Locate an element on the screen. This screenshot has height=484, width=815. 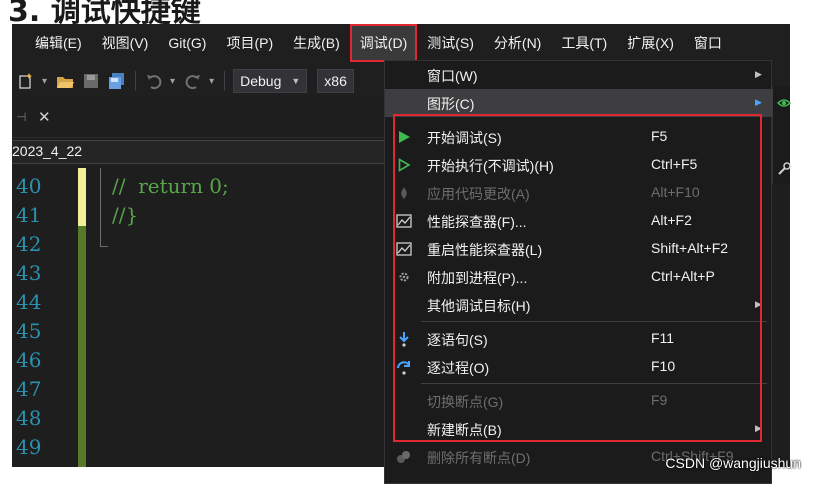
config-value: Debug is located at coordinates (261, 81).